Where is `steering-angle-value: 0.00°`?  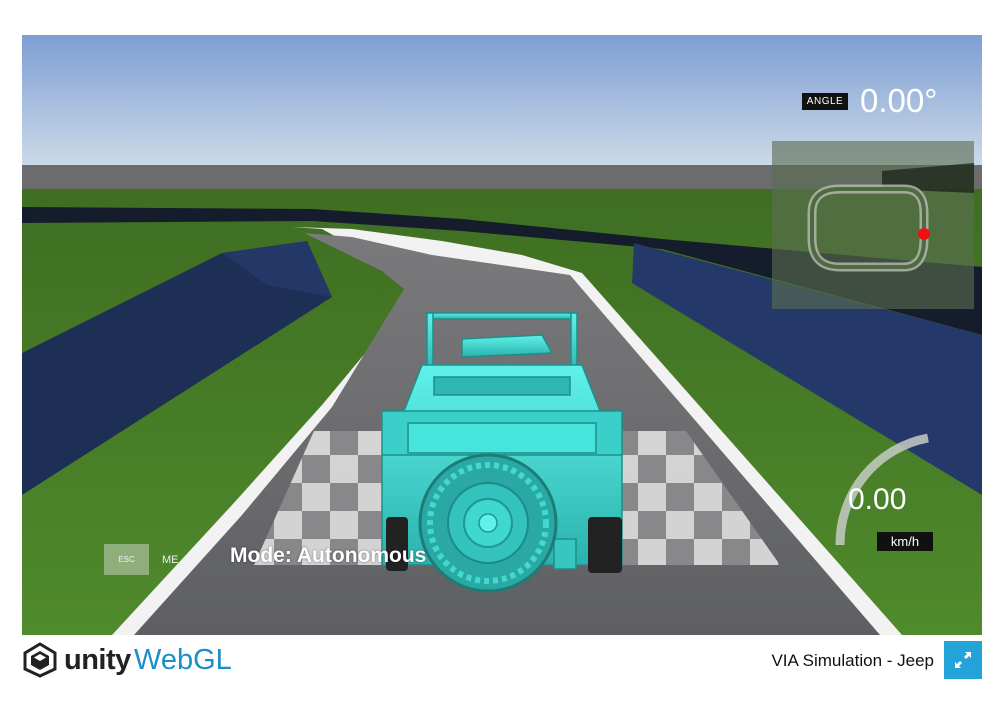
steering-angle-value: 0.00° is located at coordinates (899, 100).